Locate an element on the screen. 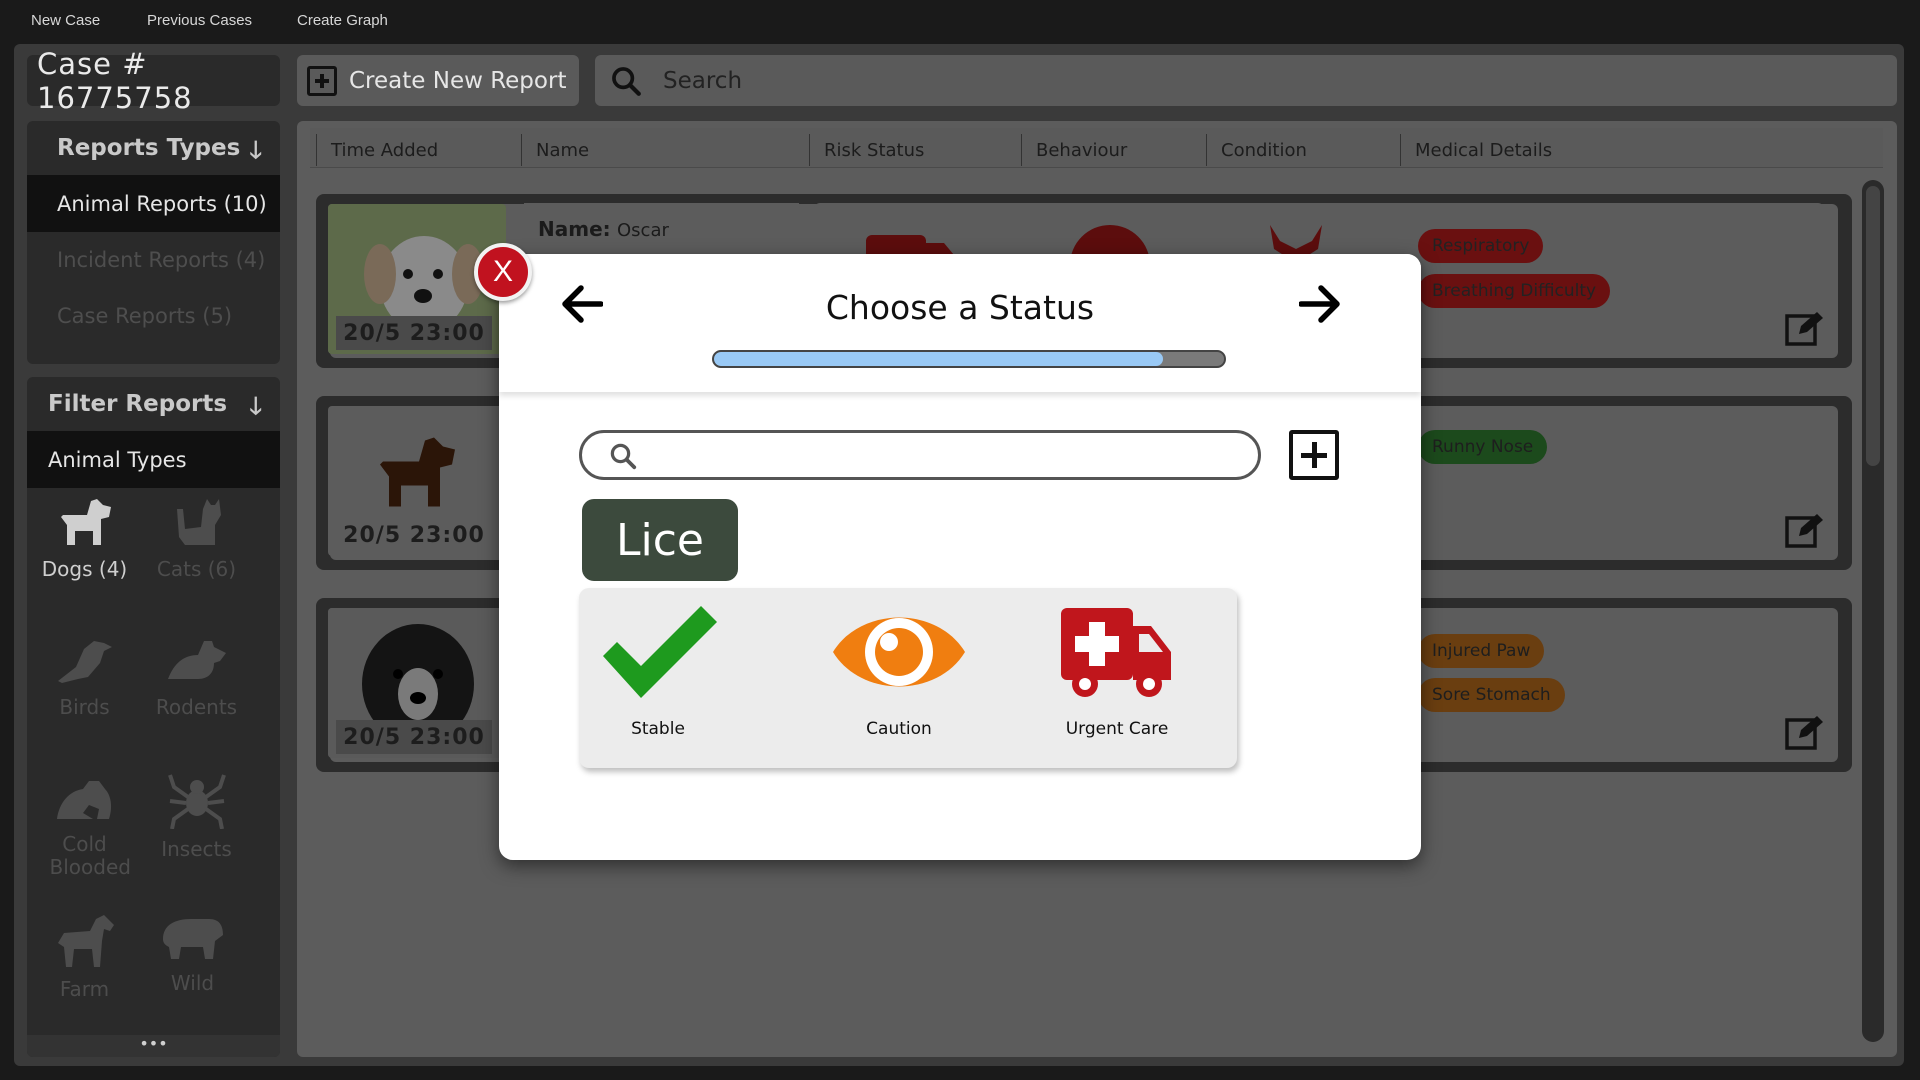 This screenshot has height=1080, width=1920. column-medical-details: Medical Details is located at coordinates (1626, 150).